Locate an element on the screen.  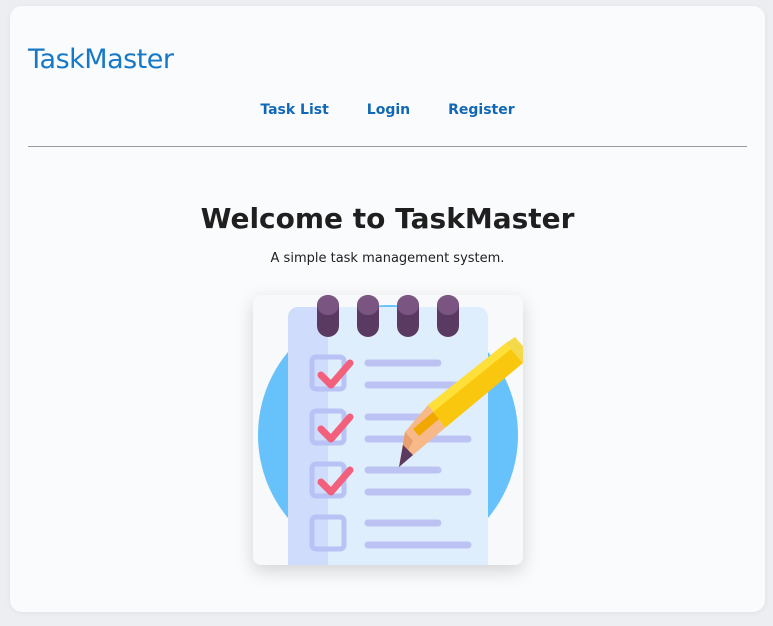
page-title: Welcome to TaskMaster is located at coordinates (387, 218).